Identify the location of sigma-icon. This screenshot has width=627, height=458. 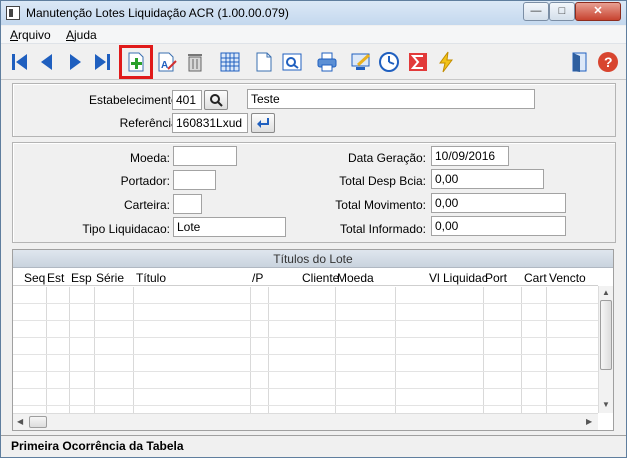
(418, 62).